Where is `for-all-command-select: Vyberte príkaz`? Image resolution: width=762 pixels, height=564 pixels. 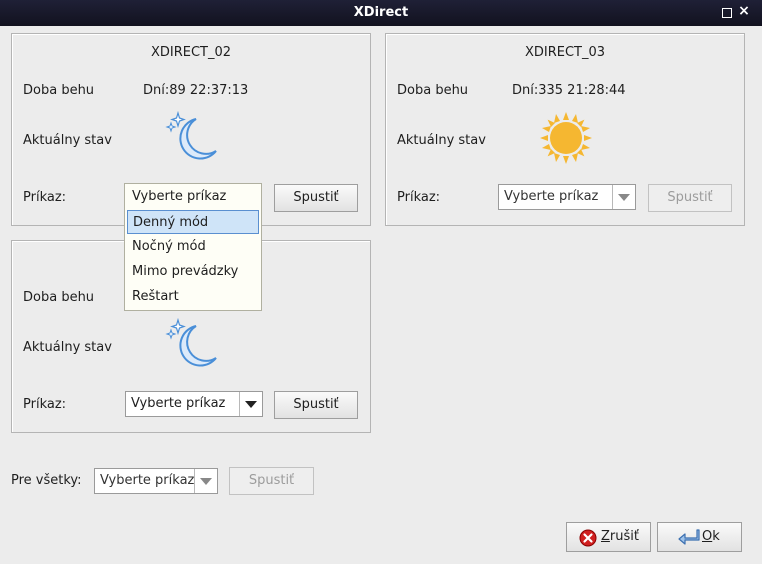
for-all-command-select: Vyberte príkaz is located at coordinates (156, 481).